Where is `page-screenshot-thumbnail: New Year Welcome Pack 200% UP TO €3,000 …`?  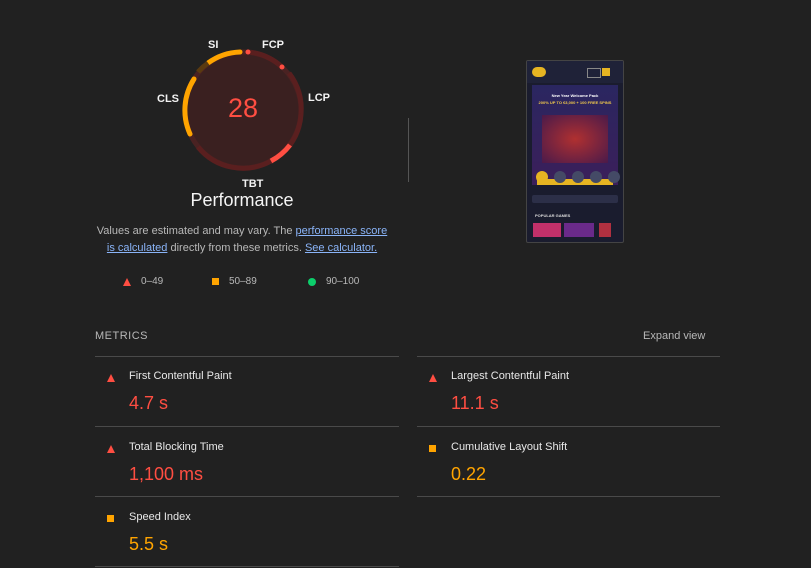 page-screenshot-thumbnail: New Year Welcome Pack 200% UP TO €3,000 … is located at coordinates (575, 151).